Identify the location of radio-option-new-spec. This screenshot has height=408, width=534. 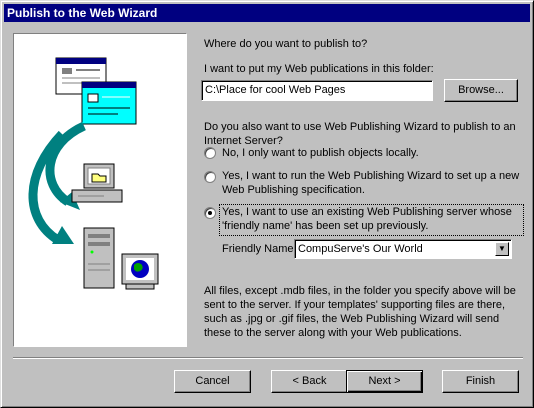
(210, 177).